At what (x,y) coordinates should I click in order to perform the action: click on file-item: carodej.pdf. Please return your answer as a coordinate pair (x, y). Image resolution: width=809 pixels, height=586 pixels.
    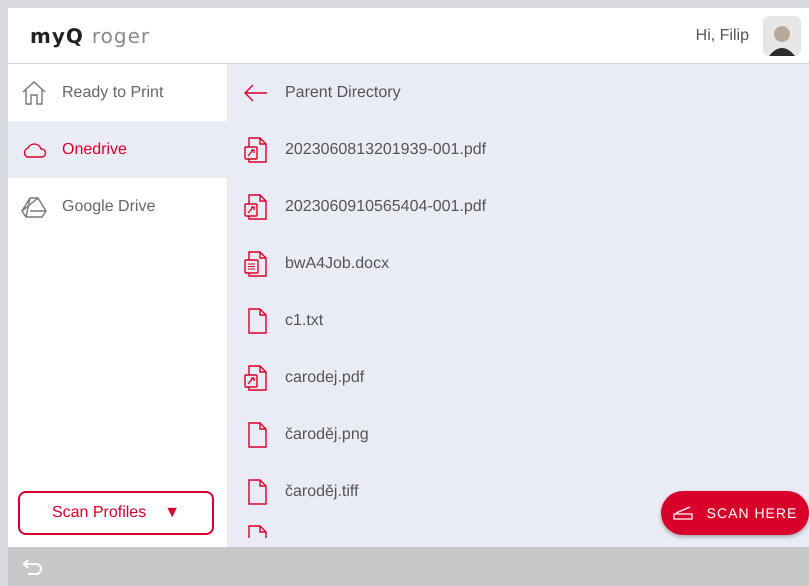
    Looking at the image, I should click on (300, 377).